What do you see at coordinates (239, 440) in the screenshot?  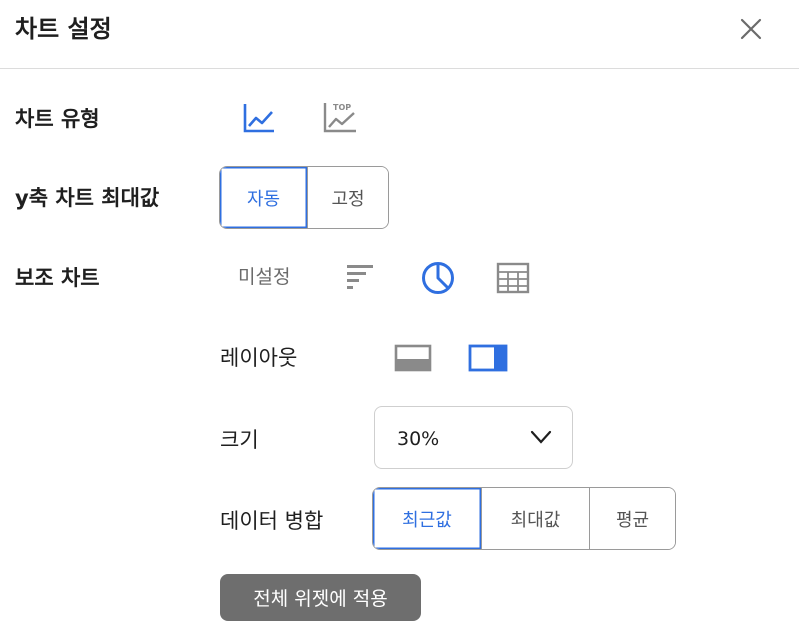 I see `size-label: 크기` at bounding box center [239, 440].